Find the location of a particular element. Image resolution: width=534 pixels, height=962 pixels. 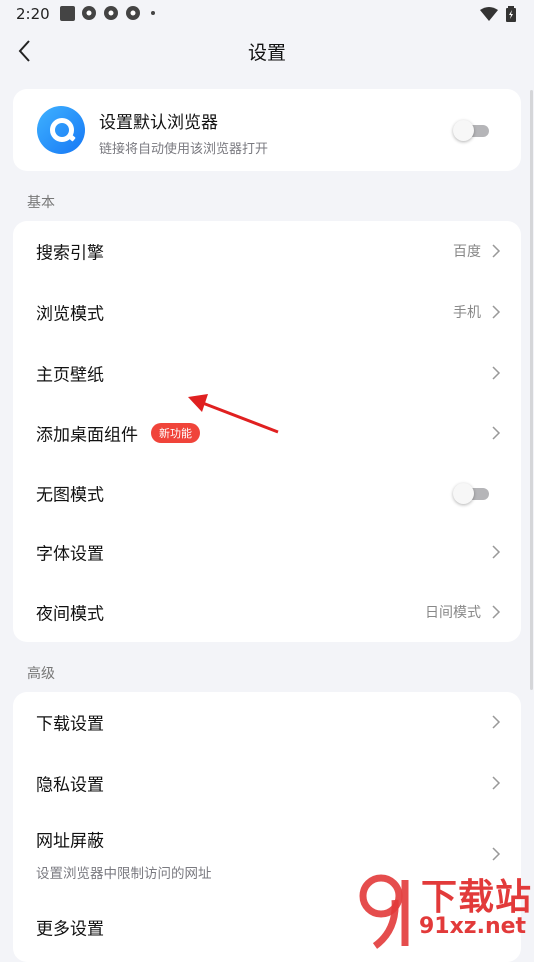

setting-download: 下载设置 is located at coordinates (267, 722).